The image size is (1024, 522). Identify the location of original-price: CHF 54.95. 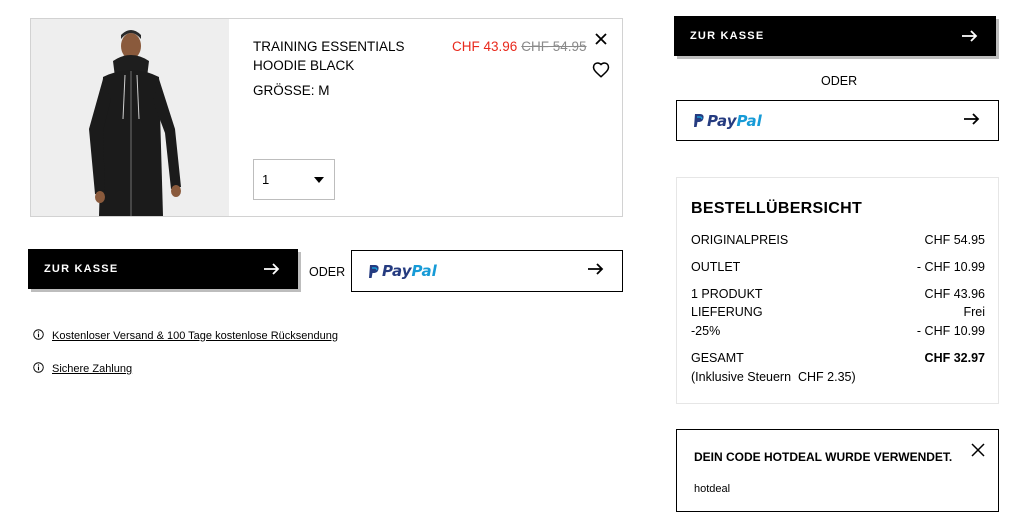
(554, 46).